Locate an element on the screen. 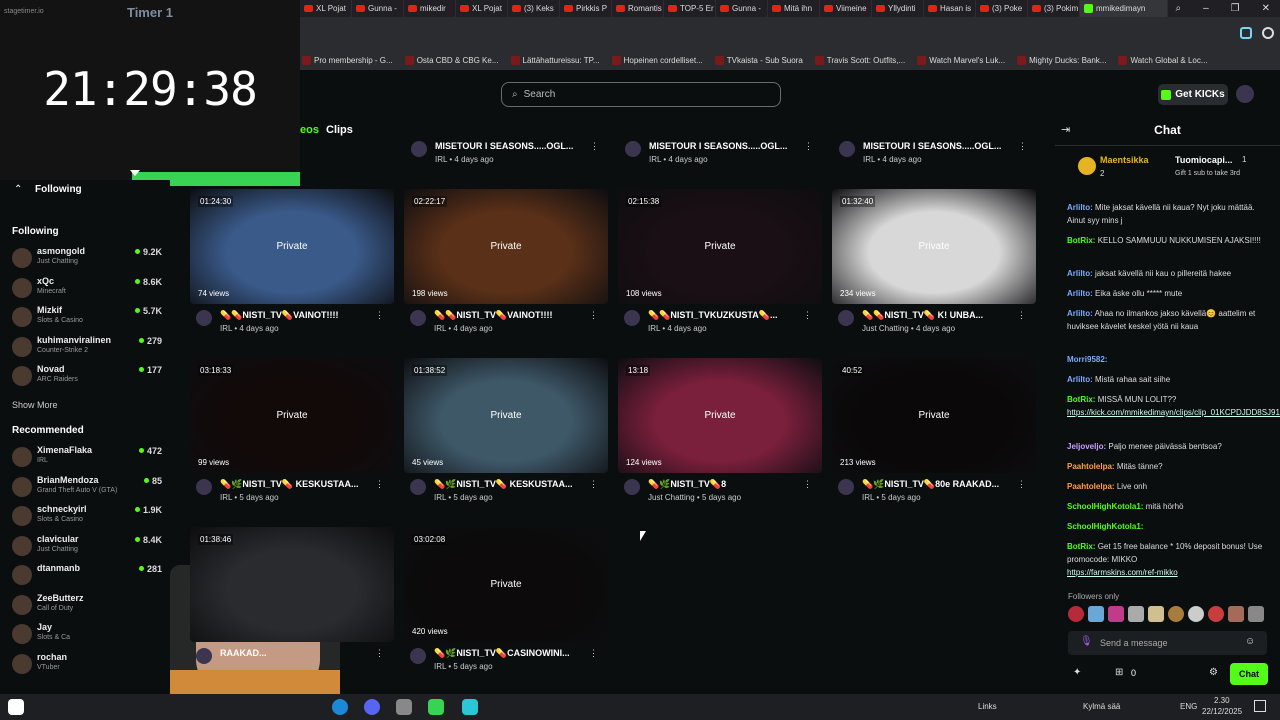 The height and width of the screenshot is (720, 1280). points-icon: ✦ is located at coordinates (1077, 672).